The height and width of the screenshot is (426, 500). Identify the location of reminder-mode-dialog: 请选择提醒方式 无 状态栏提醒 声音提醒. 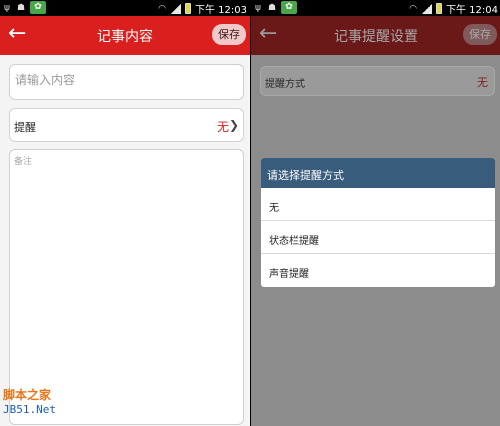
(378, 222).